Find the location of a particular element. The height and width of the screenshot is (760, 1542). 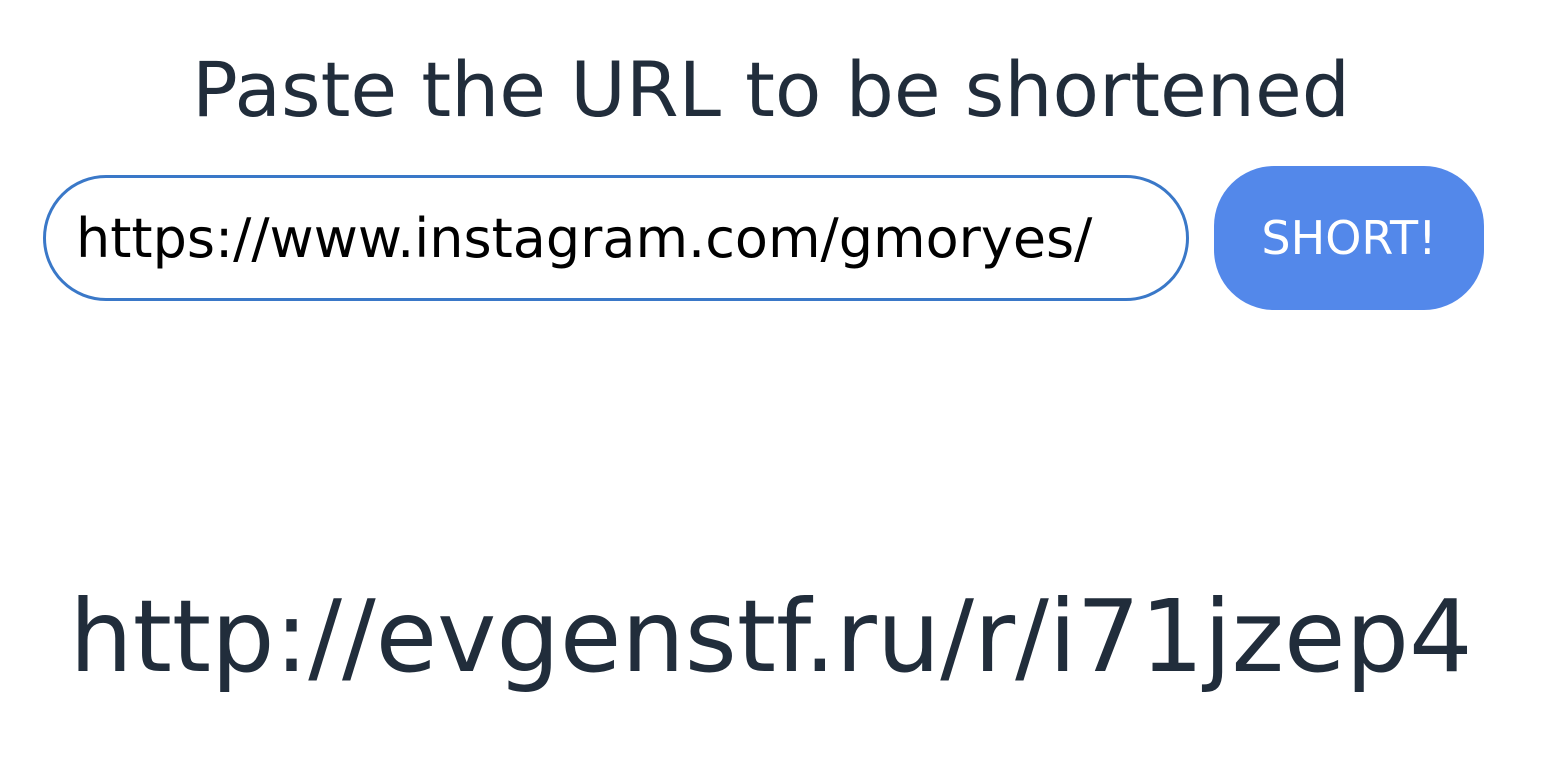

url-input is located at coordinates (616, 238).